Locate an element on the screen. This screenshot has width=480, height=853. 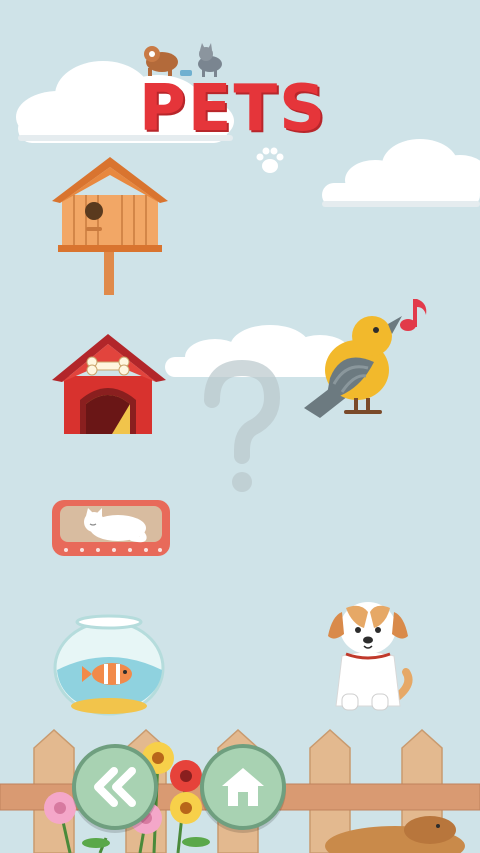
home-icon is located at coordinates (243, 787).